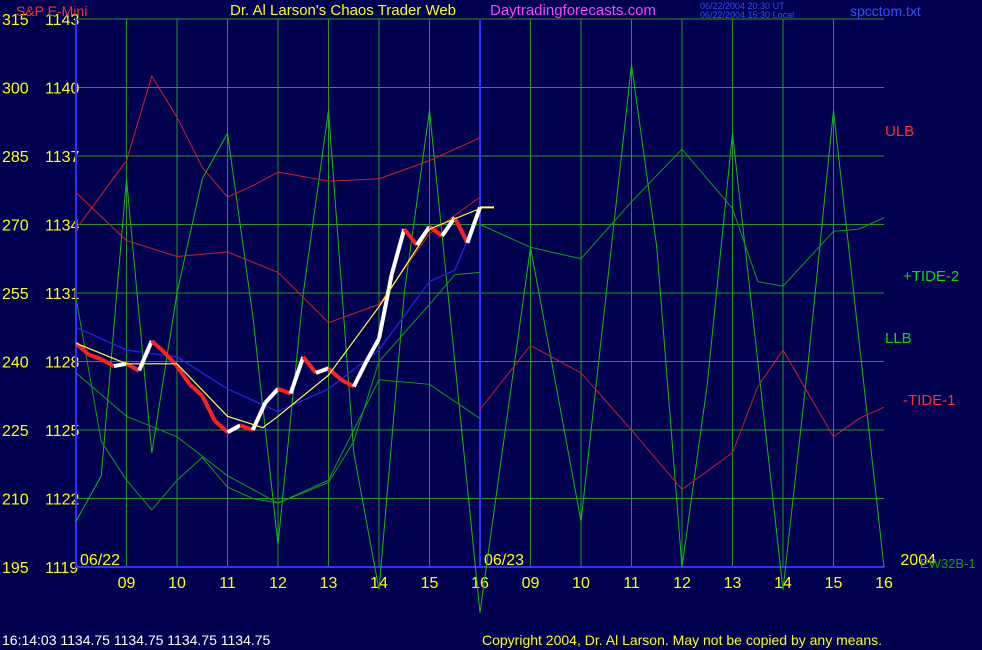  Describe the element at coordinates (885, 11) in the screenshot. I see `file-name: spcctom.txt` at that location.